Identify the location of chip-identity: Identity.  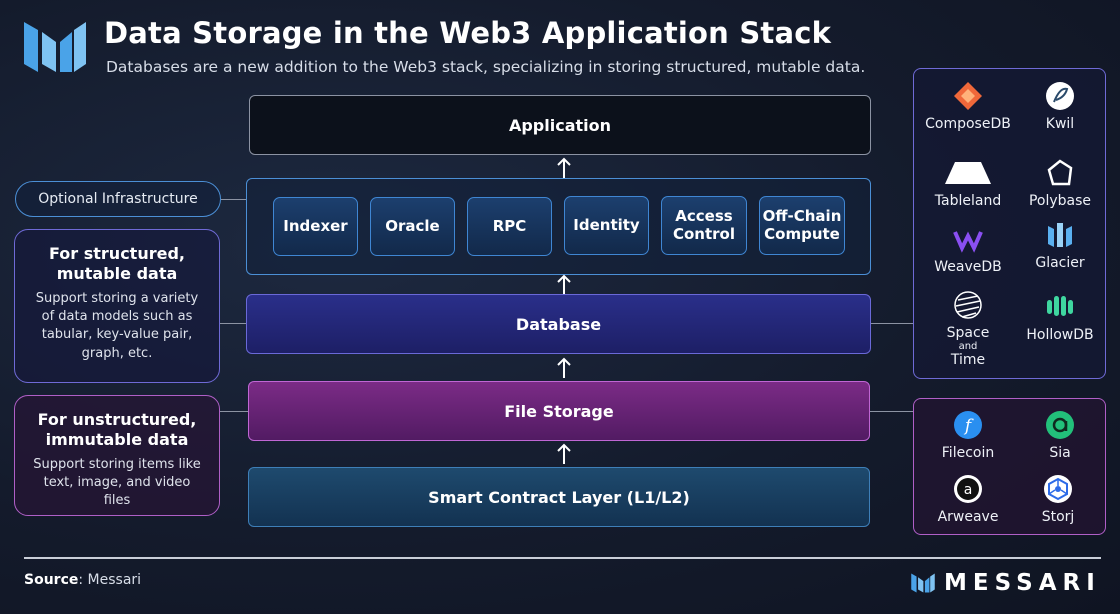
(606, 225).